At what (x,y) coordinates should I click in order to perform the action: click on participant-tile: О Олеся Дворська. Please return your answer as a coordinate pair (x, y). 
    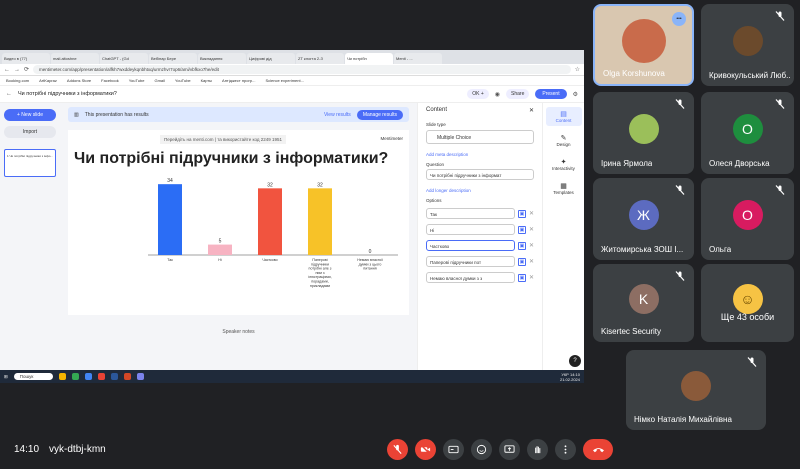
    Looking at the image, I should click on (747, 133).